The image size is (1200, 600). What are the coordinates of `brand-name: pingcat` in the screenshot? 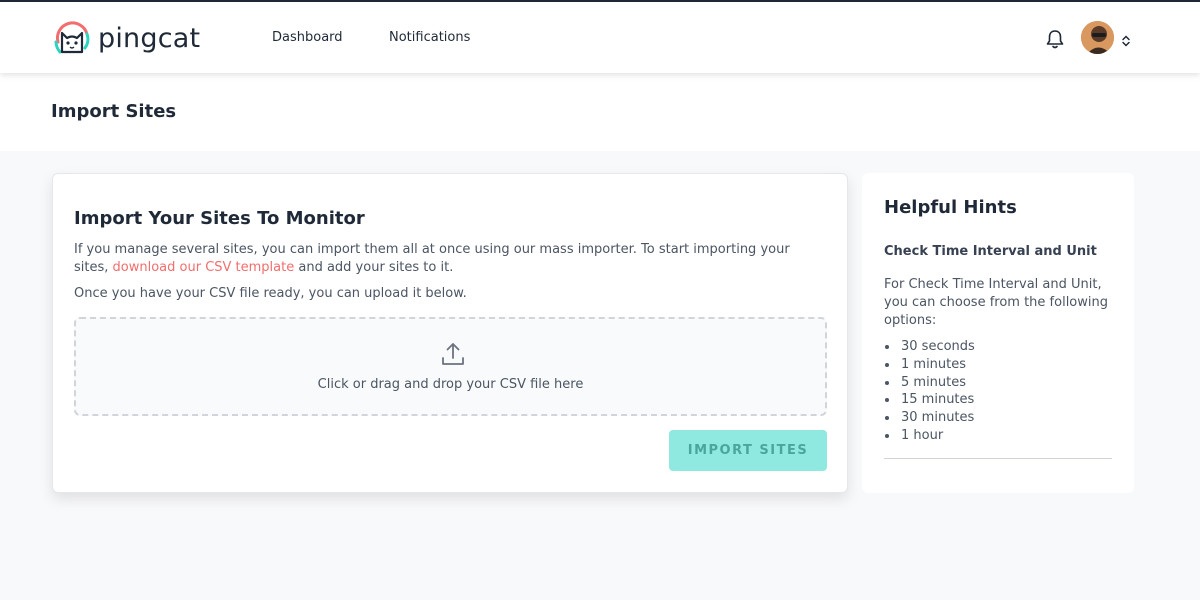 It's located at (149, 38).